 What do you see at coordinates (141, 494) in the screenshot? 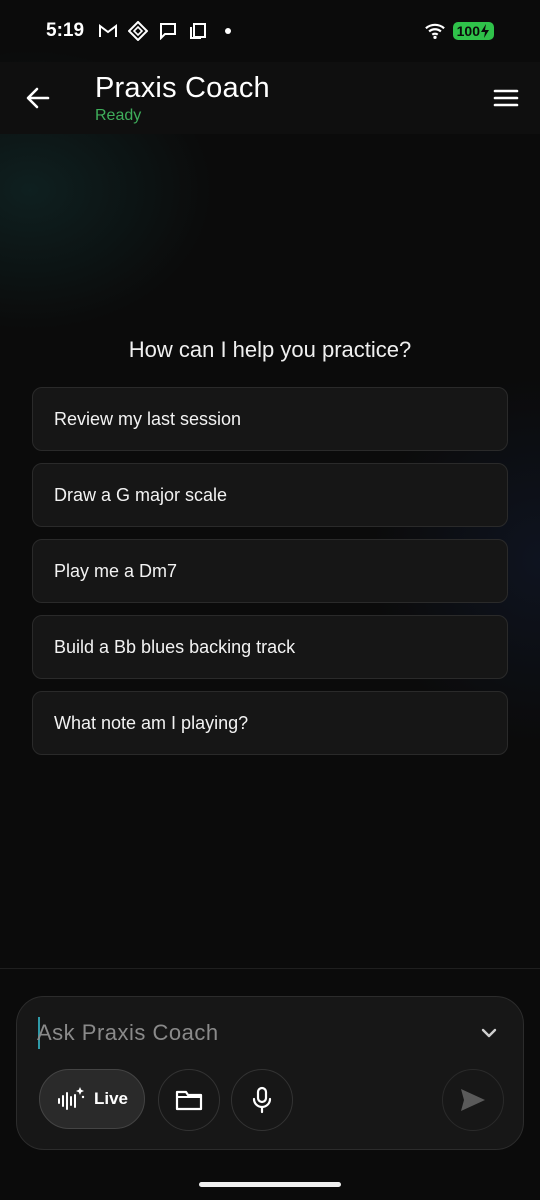
I see `suggestion-label: Draw a G major scale` at bounding box center [141, 494].